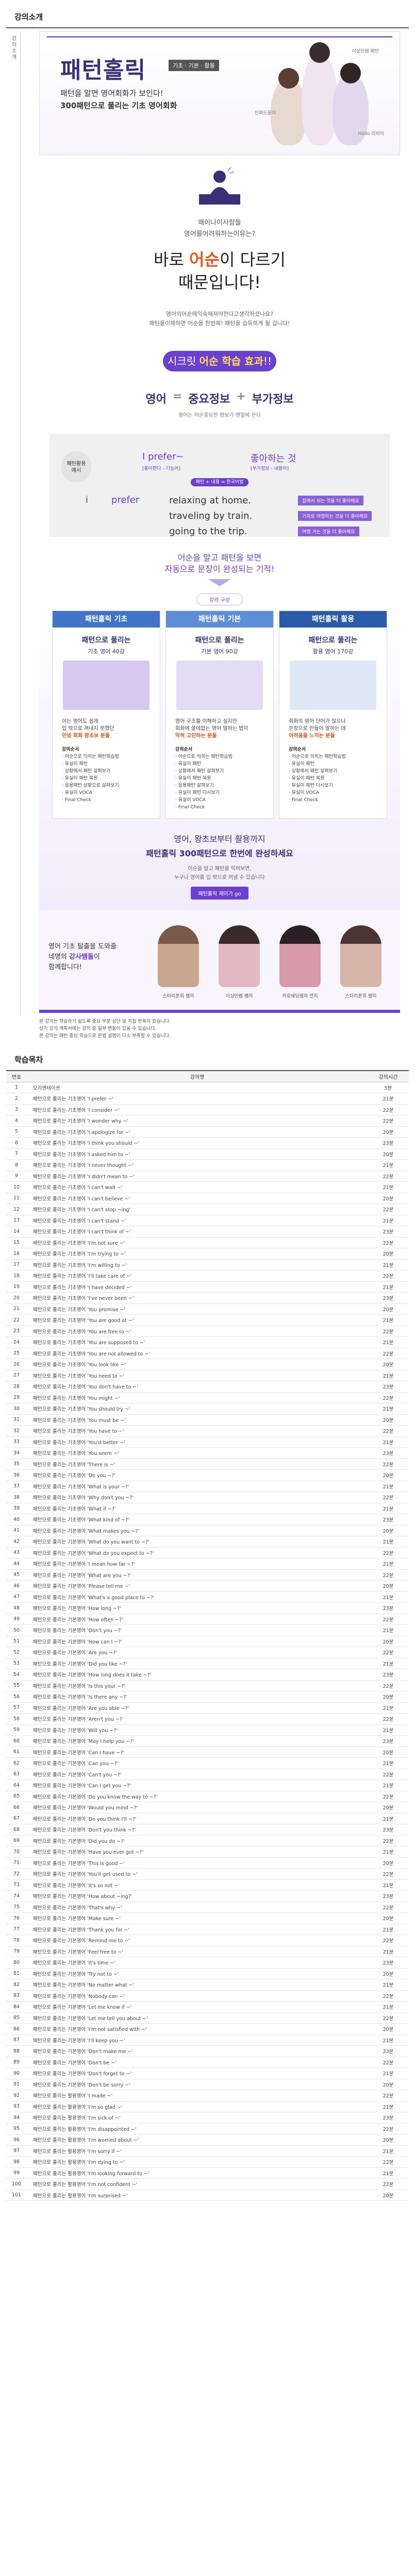 This screenshot has width=415, height=2576. I want to click on row-lecture-name: 패턴으로 풀리는 기초영어 'I've never been ~', so click(197, 1298).